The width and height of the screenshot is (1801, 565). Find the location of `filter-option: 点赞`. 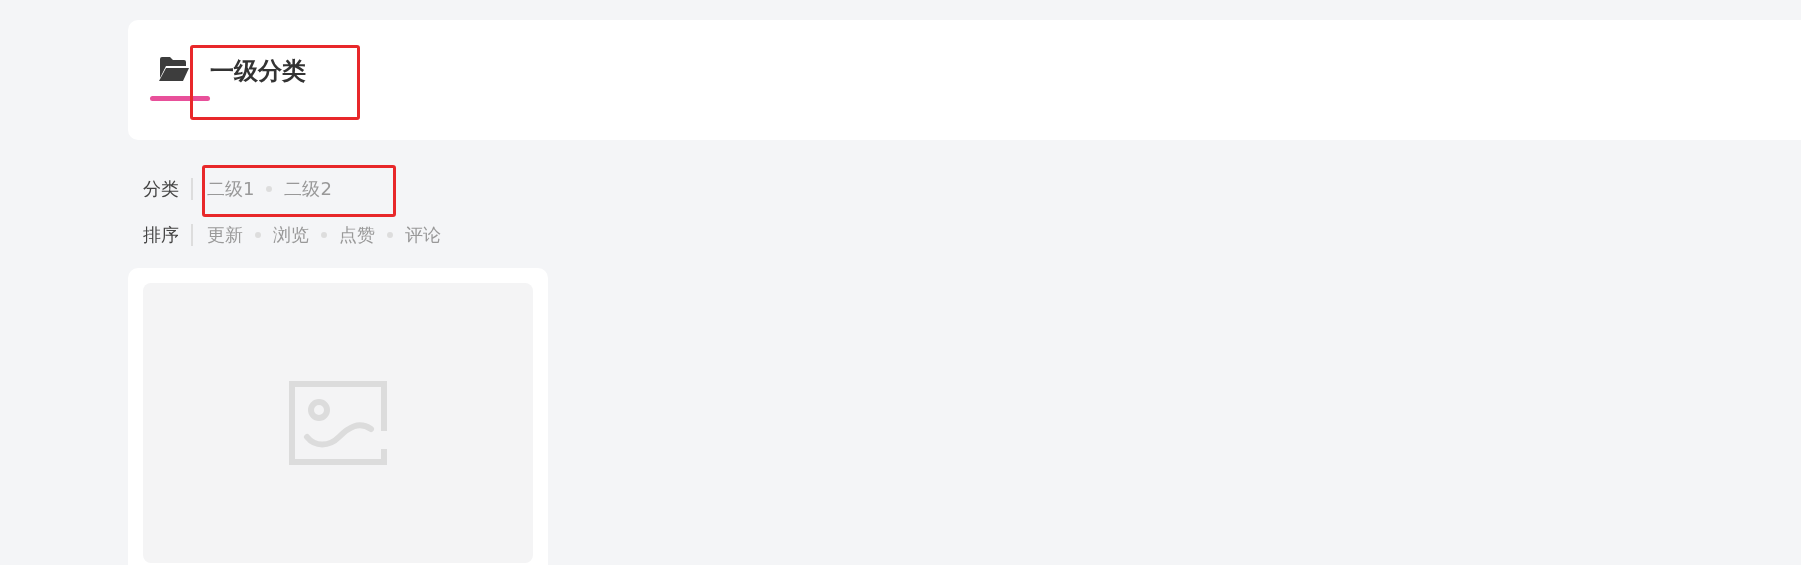

filter-option: 点赞 is located at coordinates (357, 235).